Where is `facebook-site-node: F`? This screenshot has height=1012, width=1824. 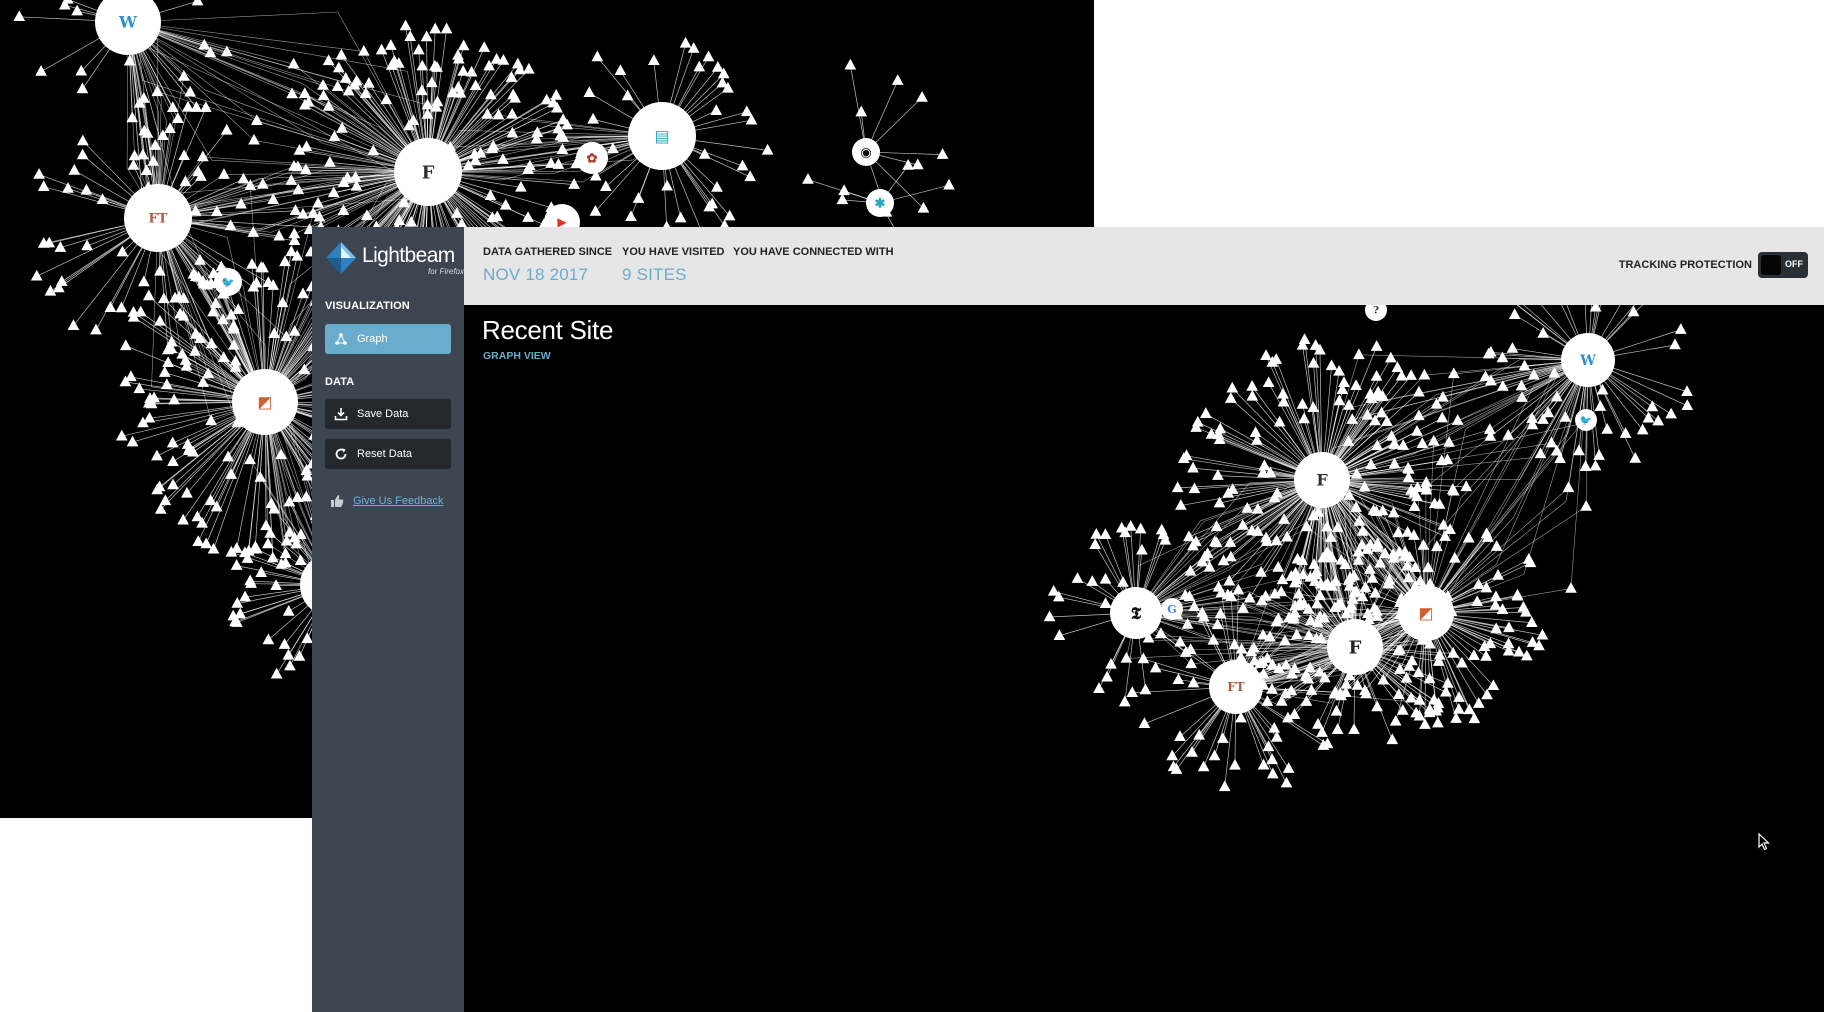
facebook-site-node: F is located at coordinates (428, 172).